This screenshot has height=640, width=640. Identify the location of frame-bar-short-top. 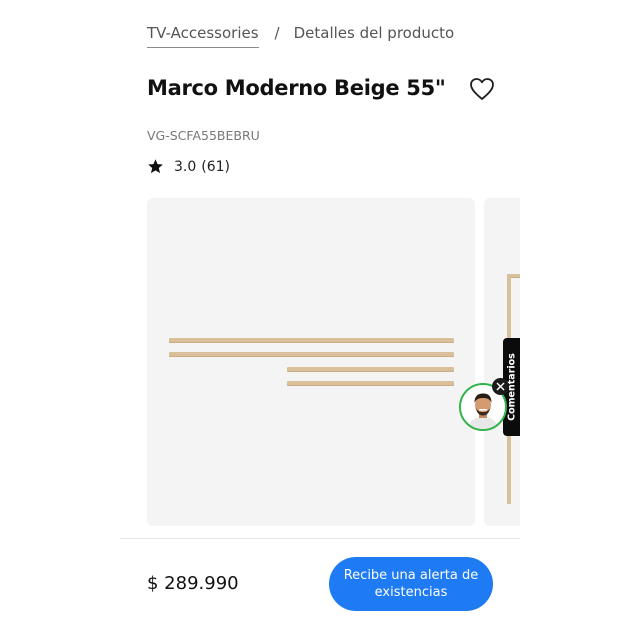
(370, 369).